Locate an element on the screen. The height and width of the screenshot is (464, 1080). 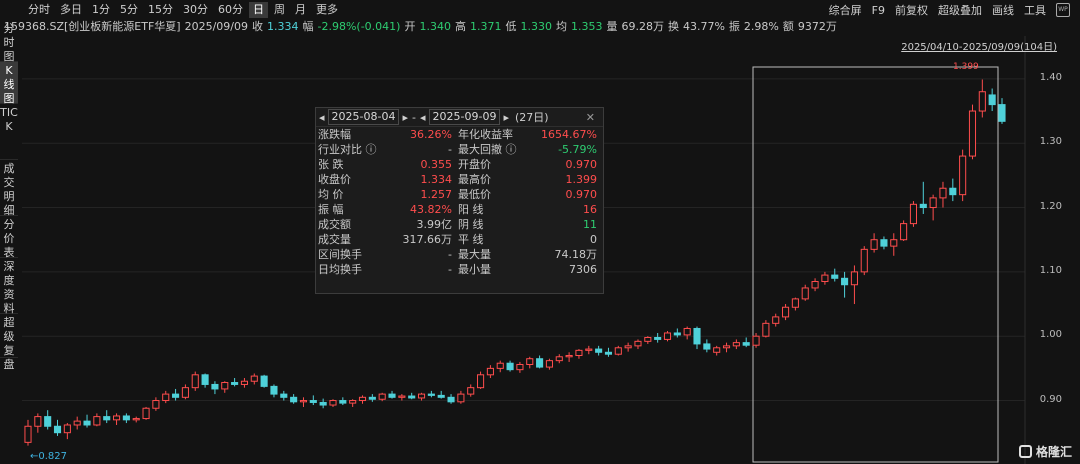
amount-label: 额 is located at coordinates (788, 26).